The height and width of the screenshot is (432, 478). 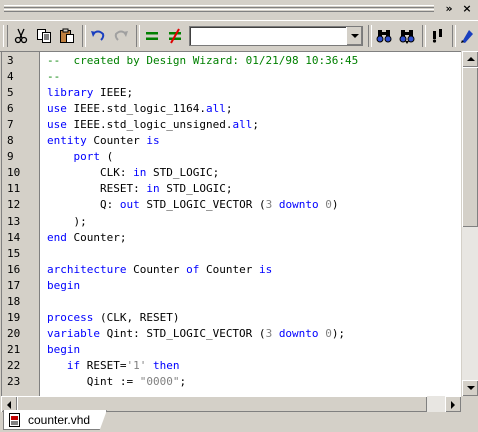 What do you see at coordinates (438, 36) in the screenshot?
I see `bookmark-icon` at bounding box center [438, 36].